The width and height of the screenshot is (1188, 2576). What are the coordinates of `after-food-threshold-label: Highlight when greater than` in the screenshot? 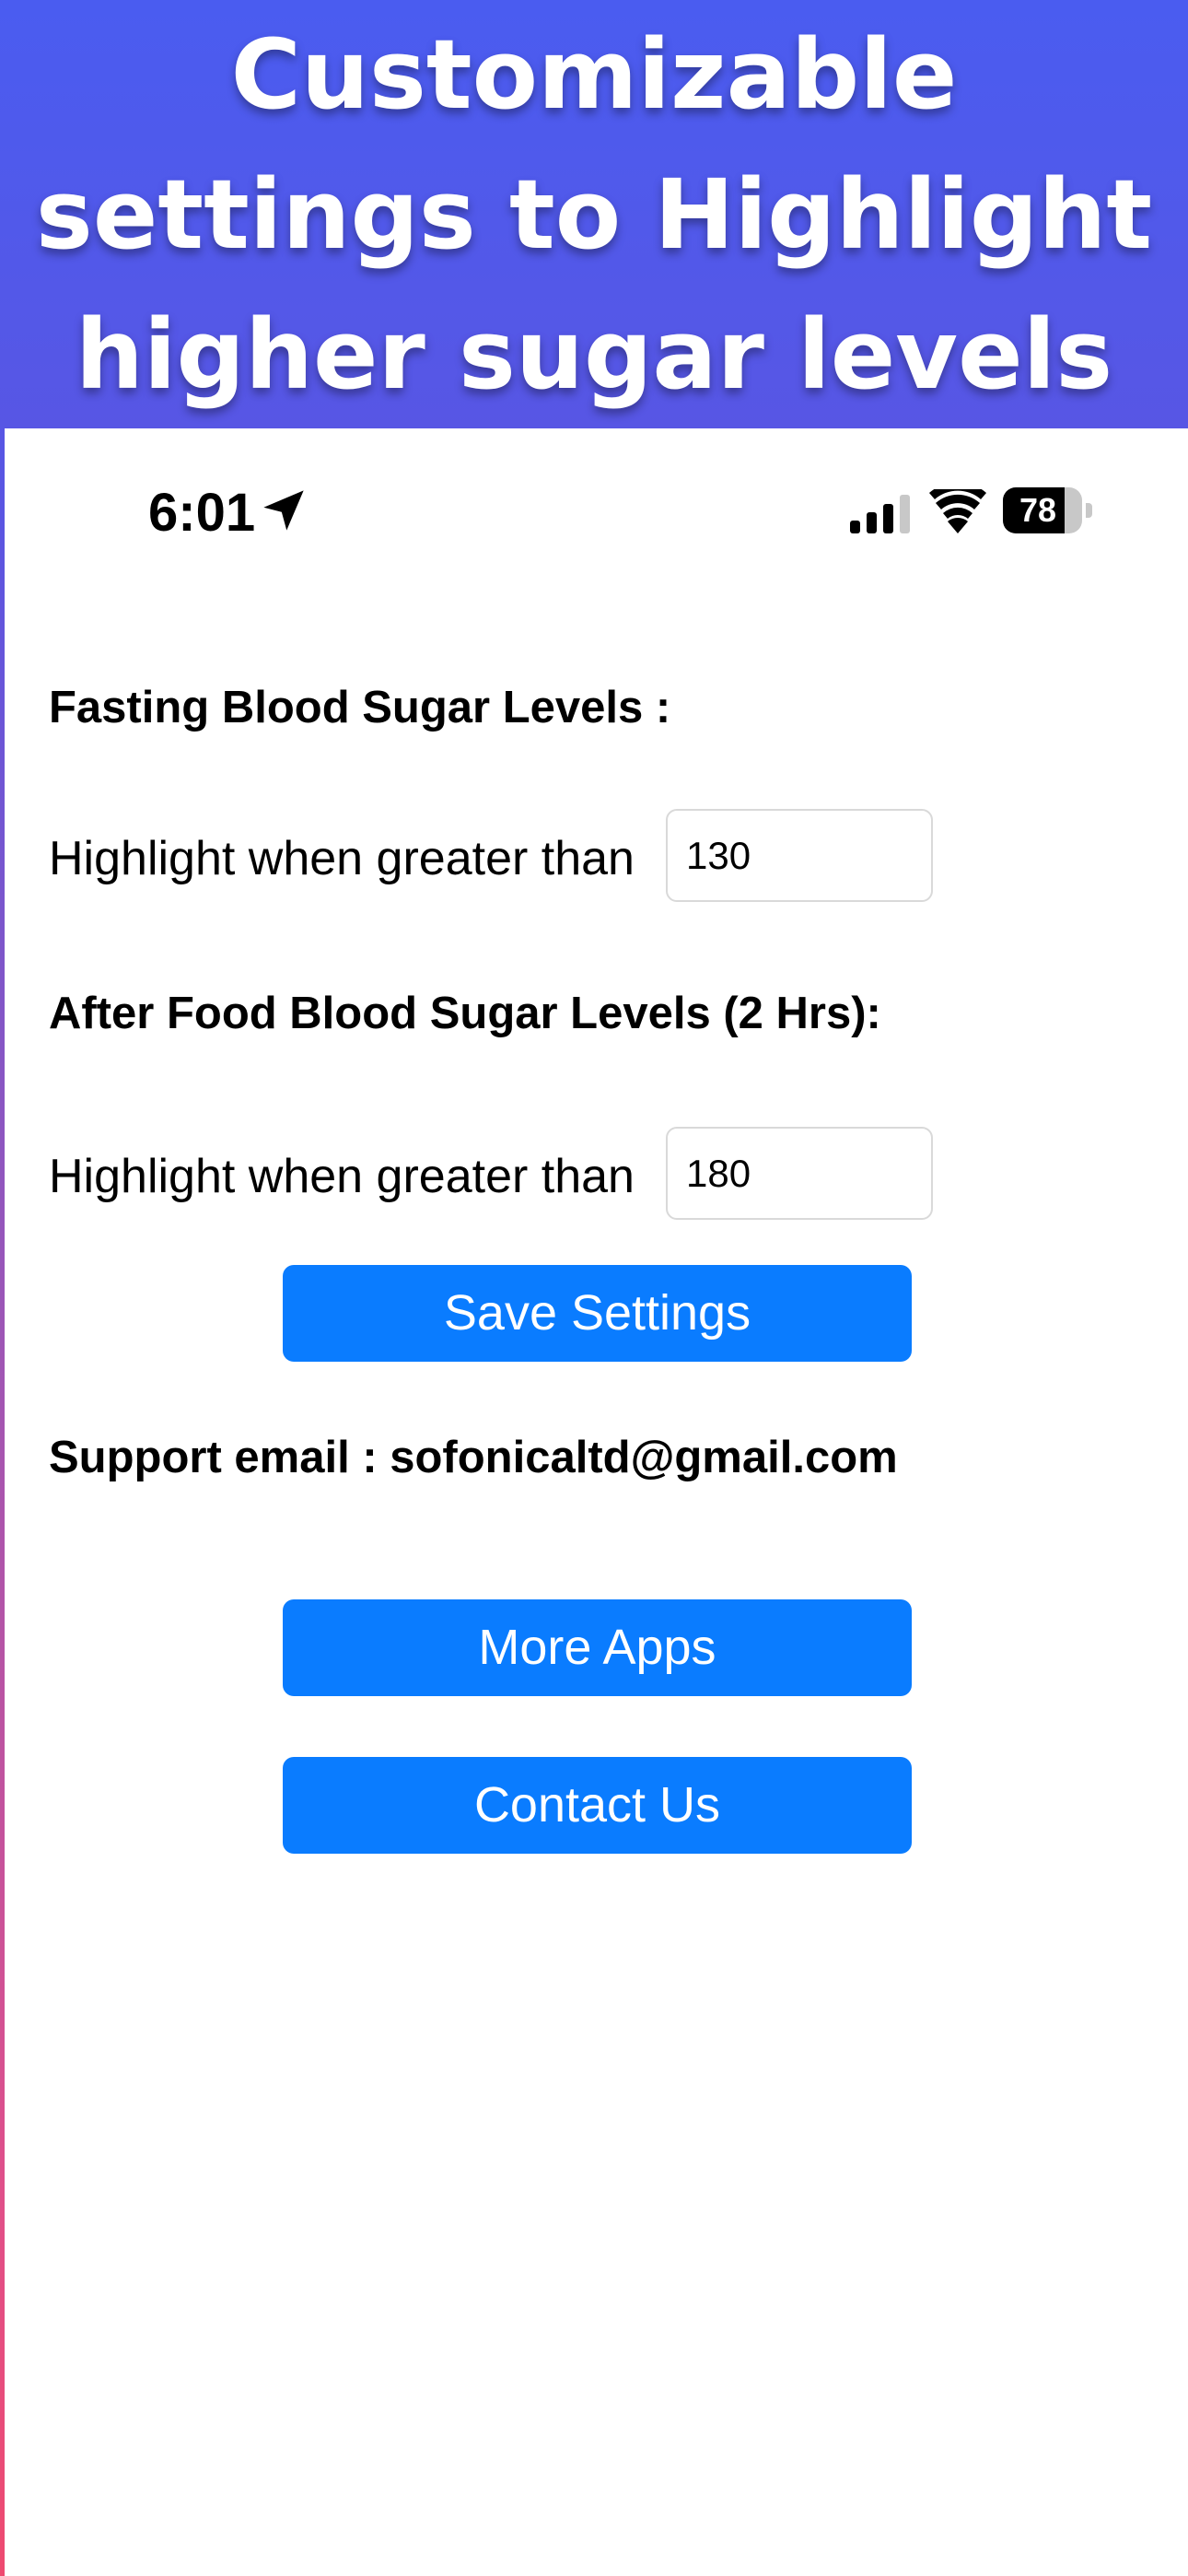 It's located at (342, 1176).